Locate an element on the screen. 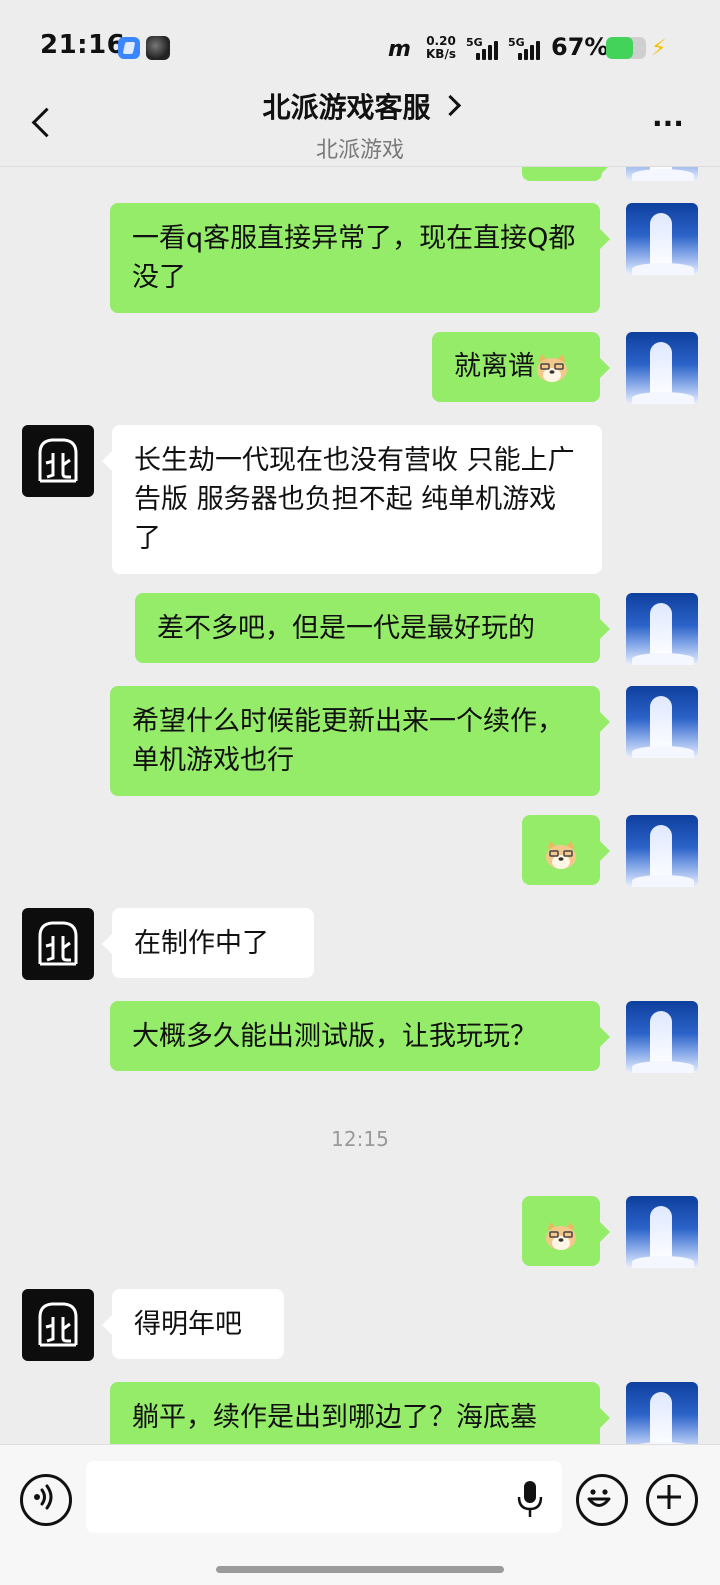 The width and height of the screenshot is (720, 1585). more-options-button: ··· is located at coordinates (668, 124).